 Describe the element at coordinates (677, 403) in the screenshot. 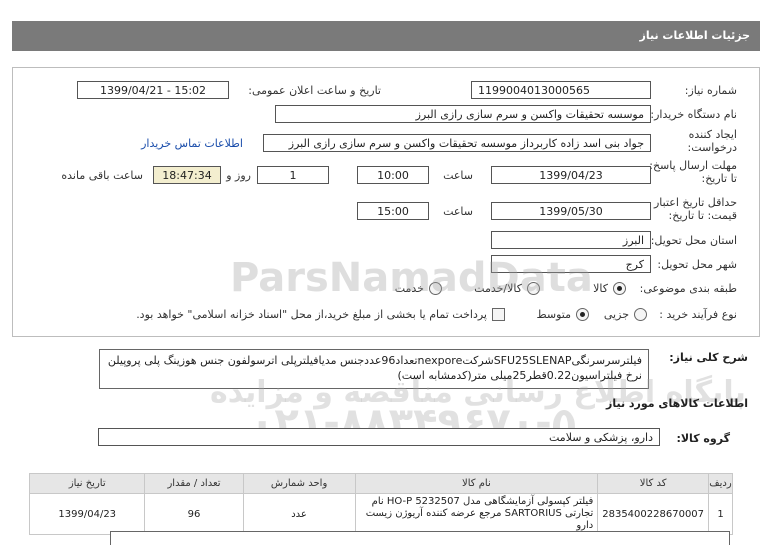

I see `goods-section-title: اطلاعات کالاهای مورد نیاز` at that location.